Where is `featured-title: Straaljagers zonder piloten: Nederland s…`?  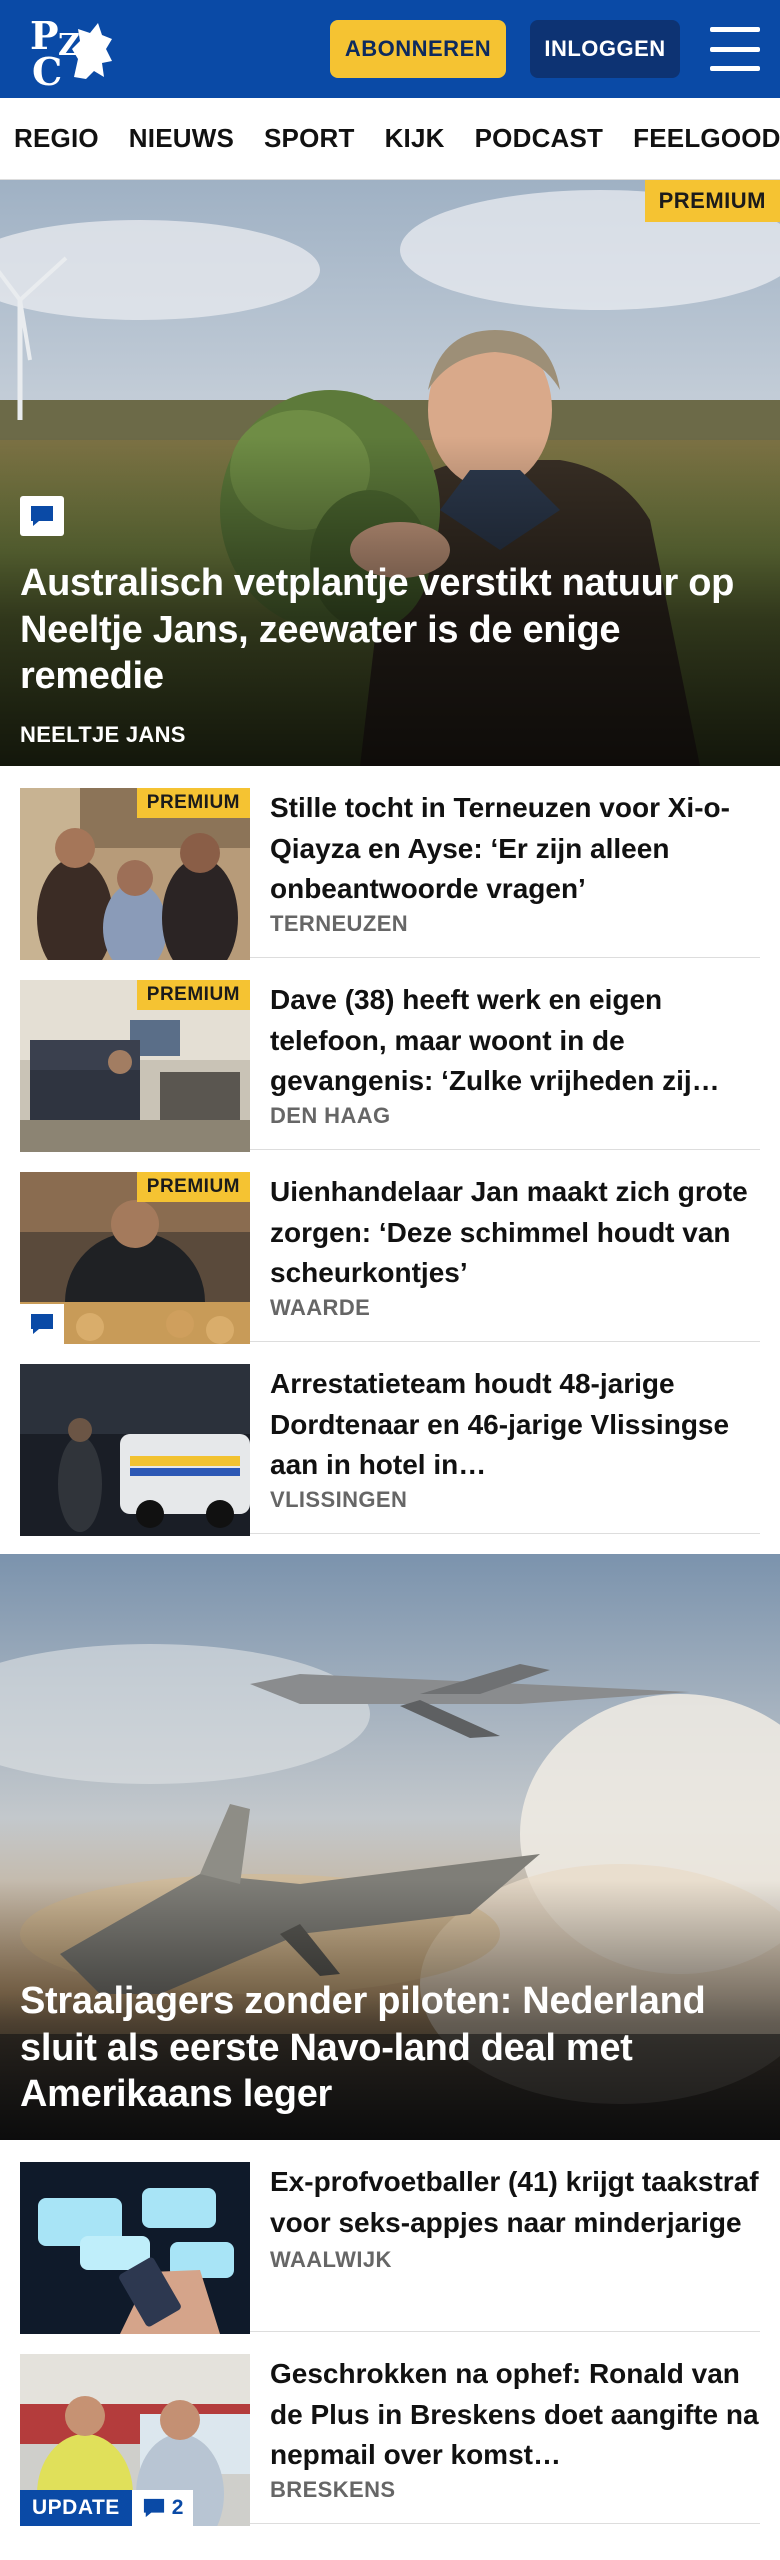
featured-title: Straaljagers zonder piloten: Nederland s… is located at coordinates (390, 2048).